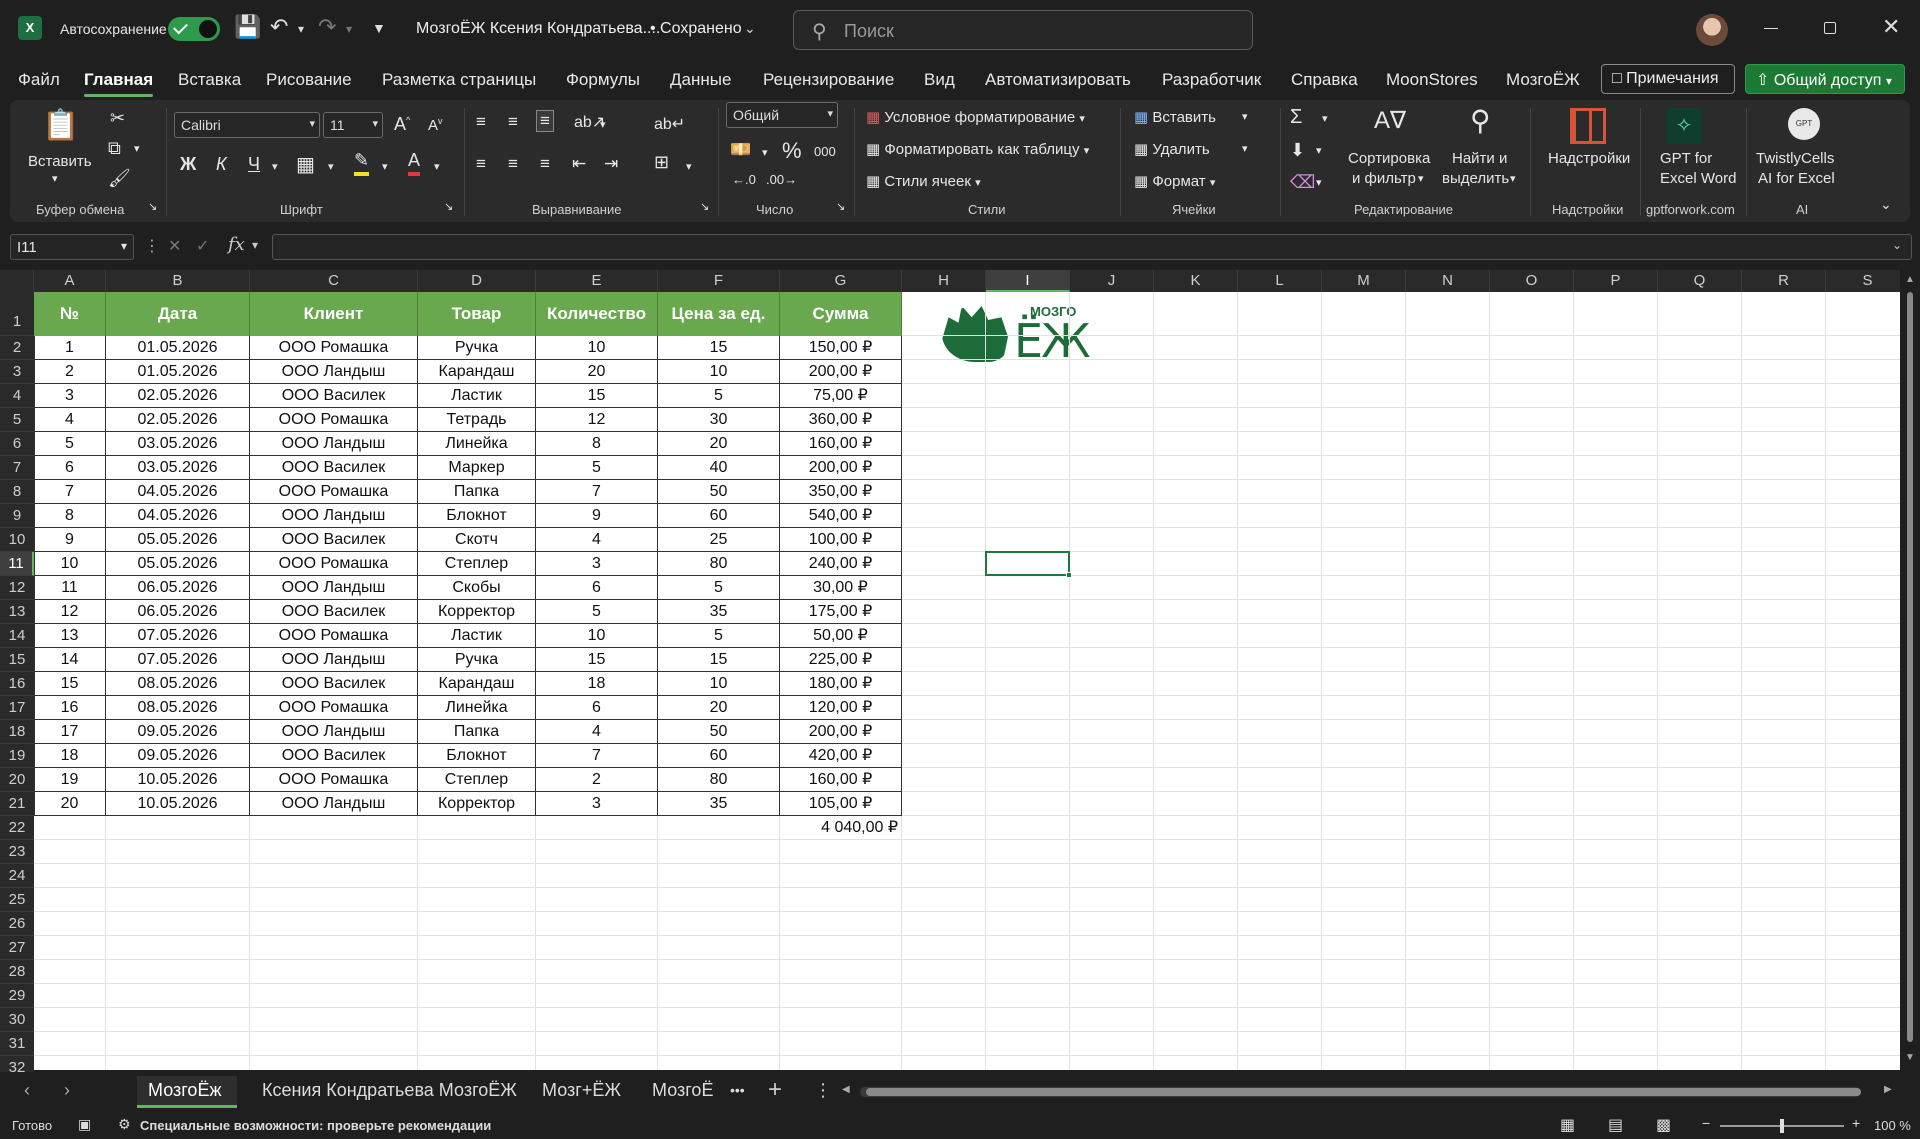  I want to click on thousands-button: 000, so click(825, 151).